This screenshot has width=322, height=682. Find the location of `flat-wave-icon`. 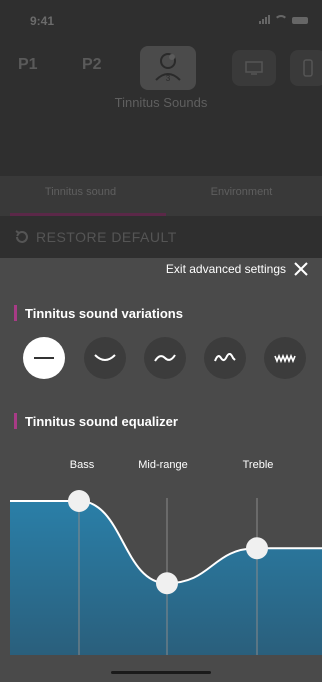

flat-wave-icon is located at coordinates (44, 358).